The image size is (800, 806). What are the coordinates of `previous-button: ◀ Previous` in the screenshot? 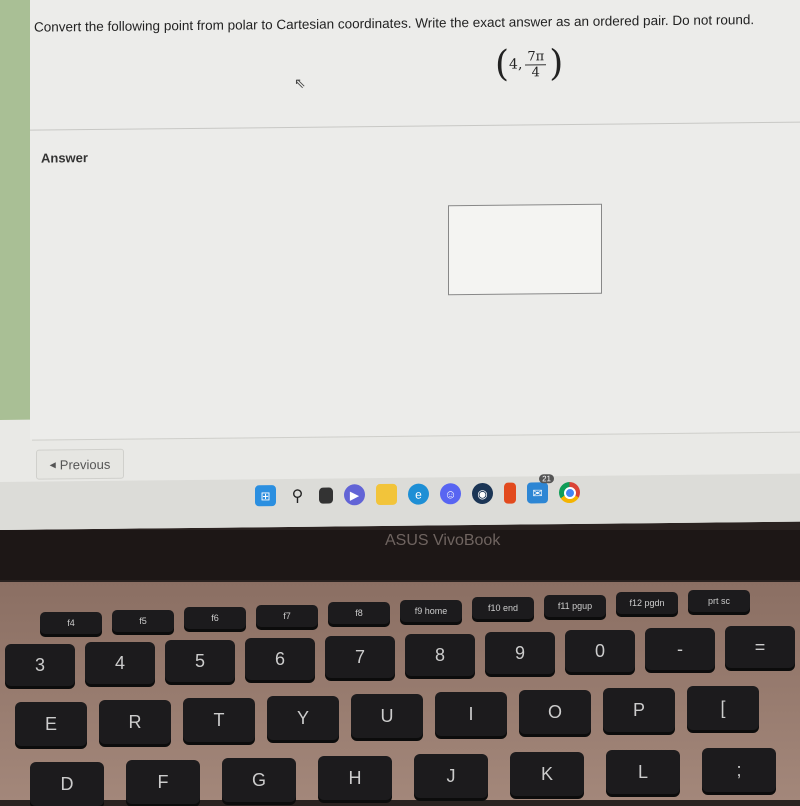 It's located at (80, 464).